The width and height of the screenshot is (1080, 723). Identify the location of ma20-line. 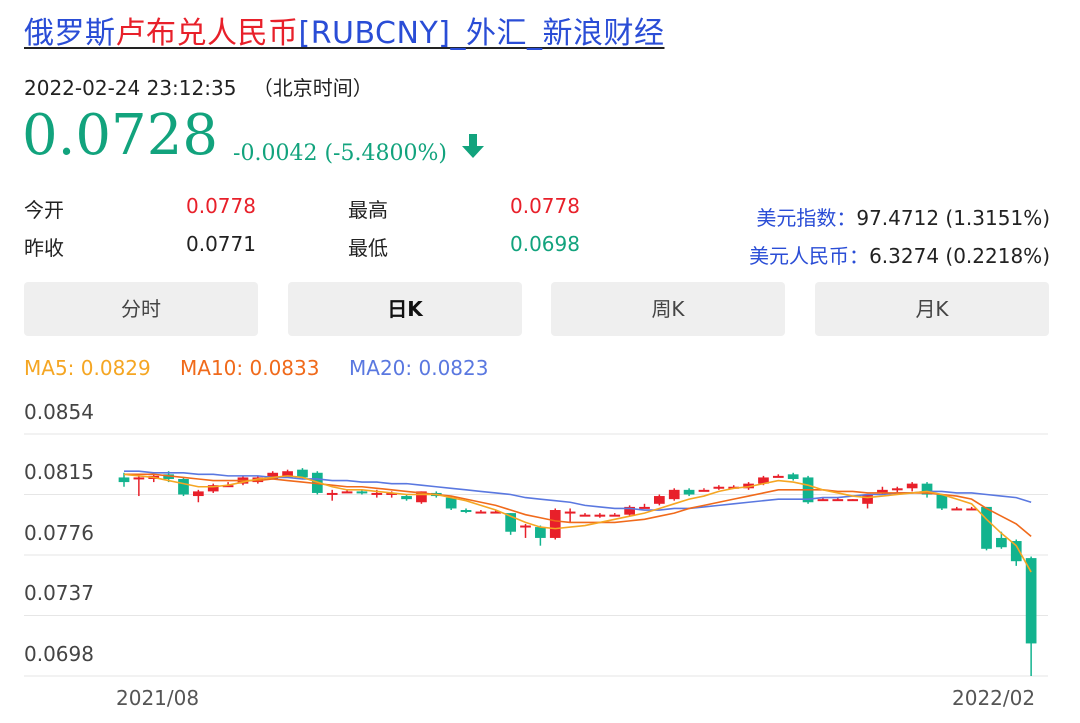
(578, 490).